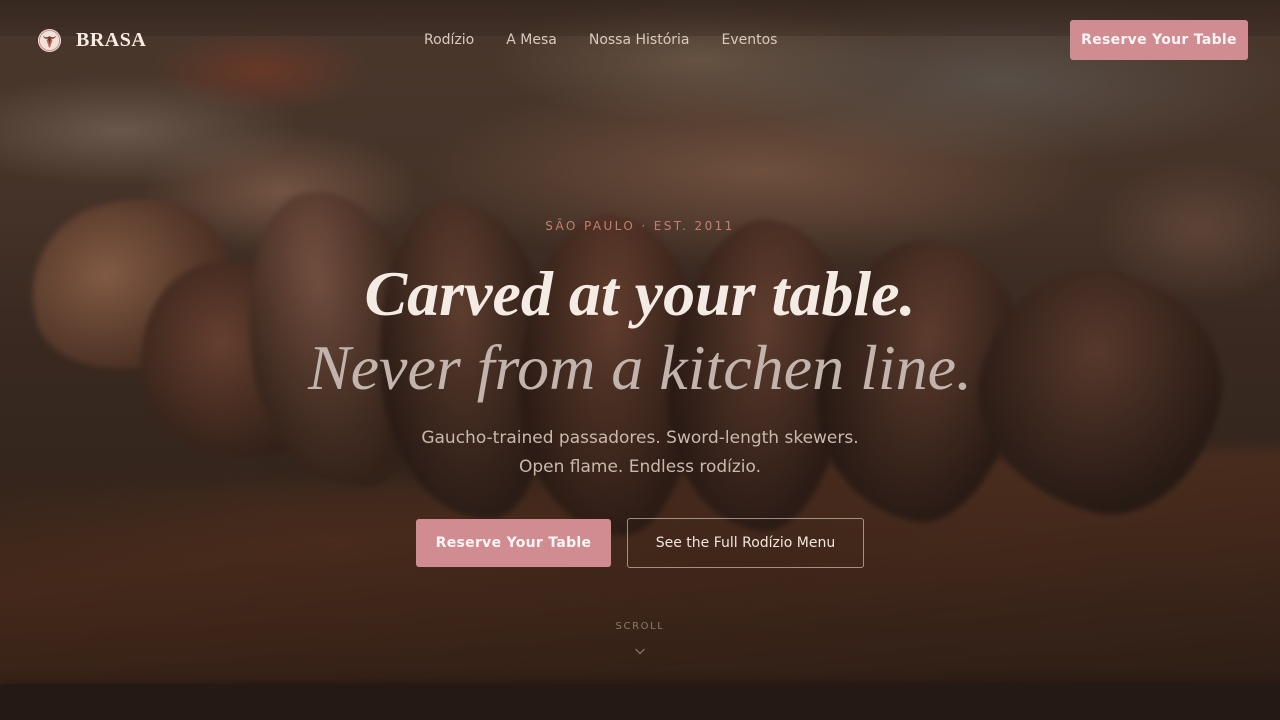 The image size is (1280, 720). What do you see at coordinates (745, 543) in the screenshot?
I see `view-menu-button: See the Full Rodízio Menu` at bounding box center [745, 543].